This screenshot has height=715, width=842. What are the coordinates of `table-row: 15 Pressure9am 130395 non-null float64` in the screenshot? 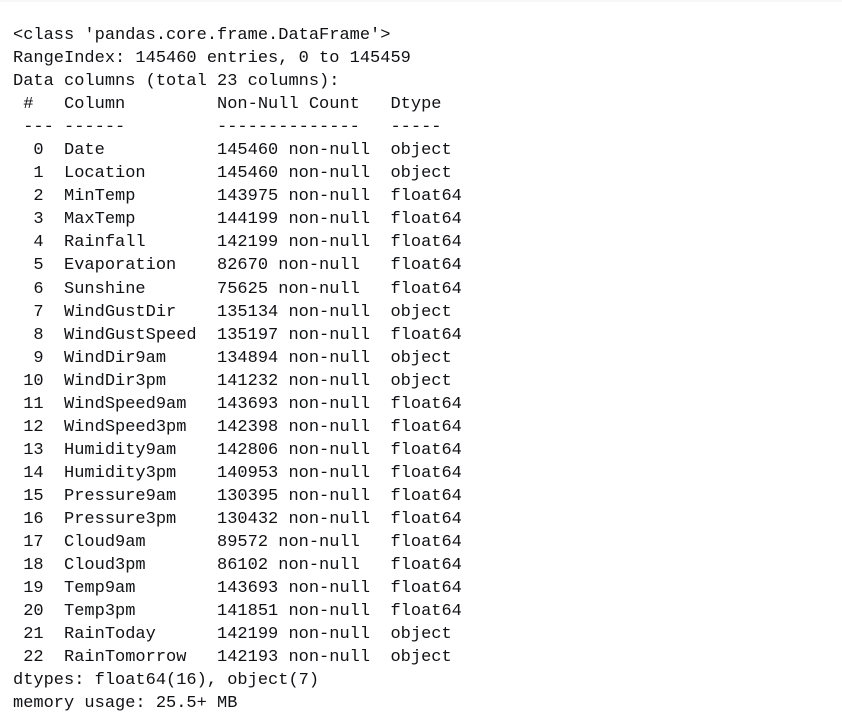 It's located at (237, 496).